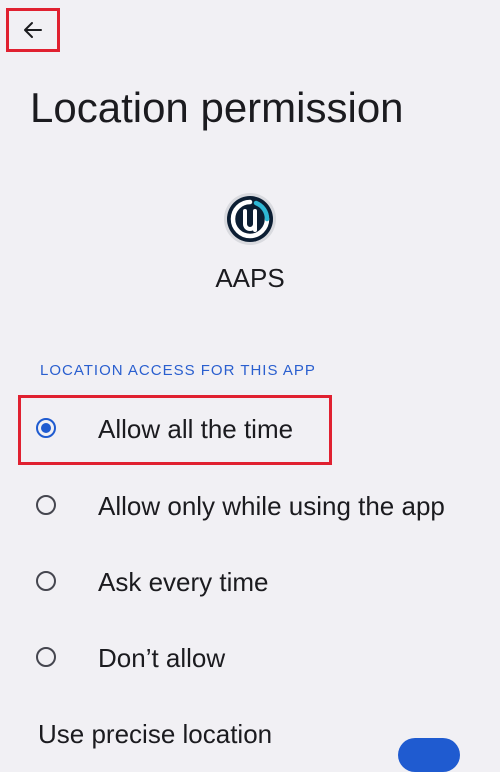 The image size is (500, 772). Describe the element at coordinates (250, 278) in the screenshot. I see `app-name: AAPS` at that location.